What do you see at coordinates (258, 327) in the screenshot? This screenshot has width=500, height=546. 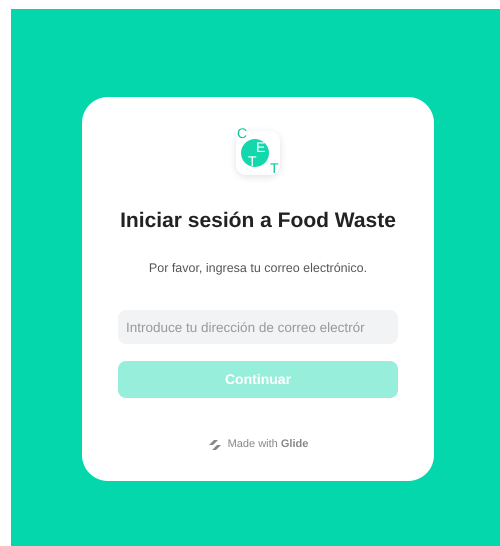 I see `email-field: Introduce tu dirección de correo electrór` at bounding box center [258, 327].